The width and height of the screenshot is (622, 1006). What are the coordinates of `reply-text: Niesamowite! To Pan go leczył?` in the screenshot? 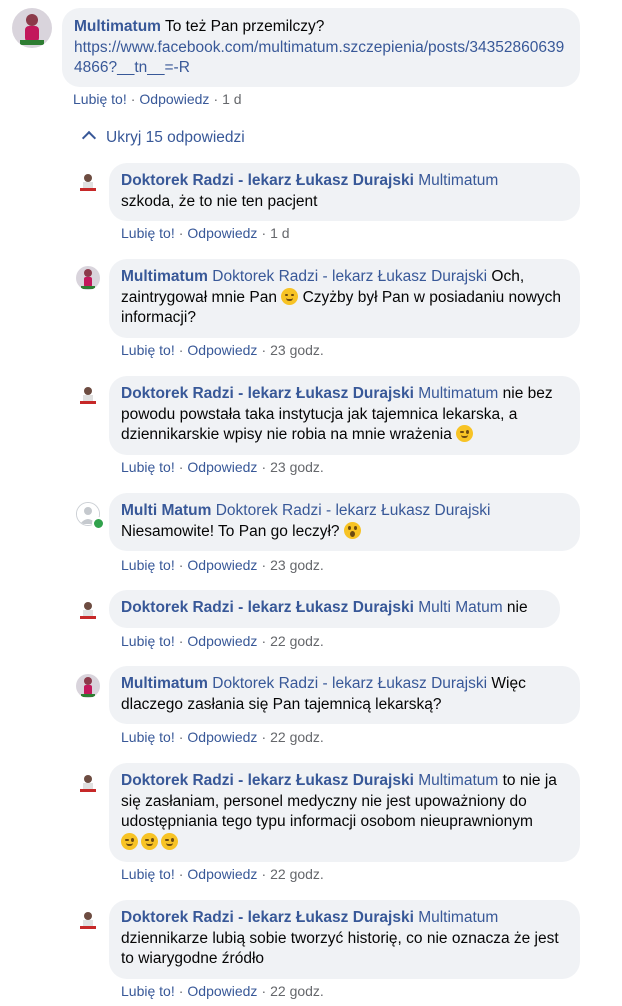 It's located at (230, 531).